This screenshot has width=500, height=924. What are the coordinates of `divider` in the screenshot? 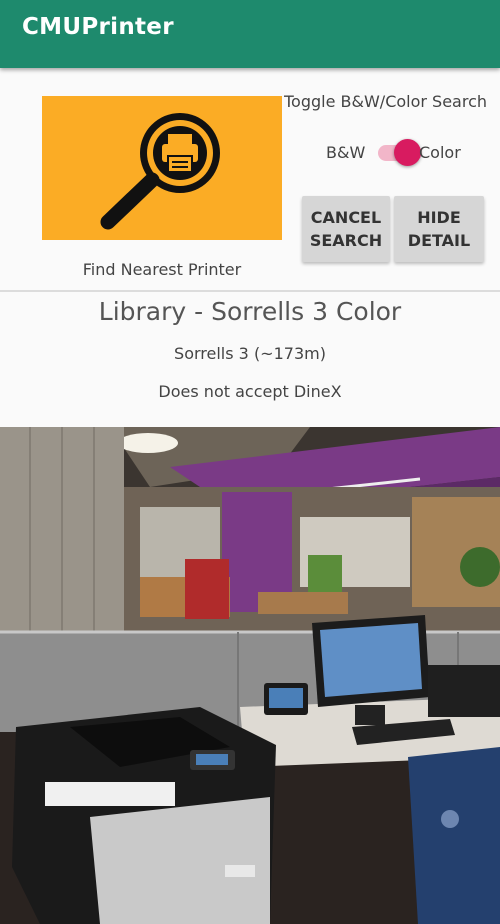 It's located at (250, 291).